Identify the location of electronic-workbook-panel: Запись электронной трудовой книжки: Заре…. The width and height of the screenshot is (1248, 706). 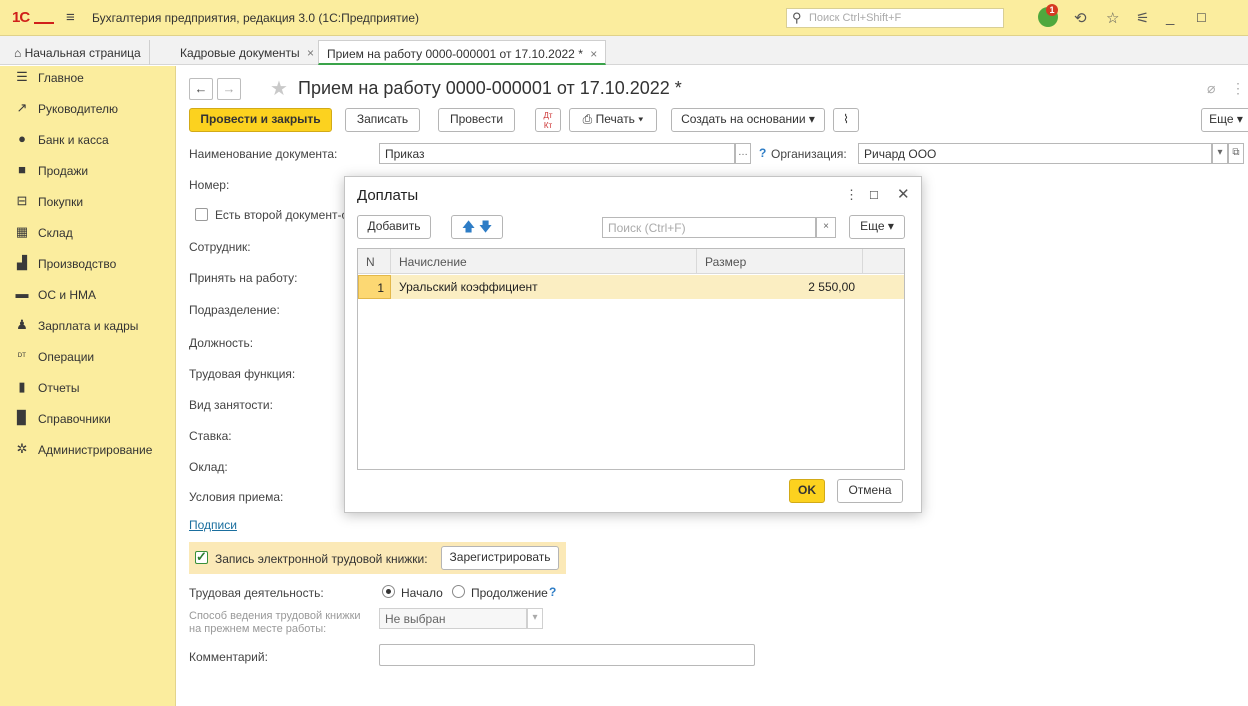
(377, 558).